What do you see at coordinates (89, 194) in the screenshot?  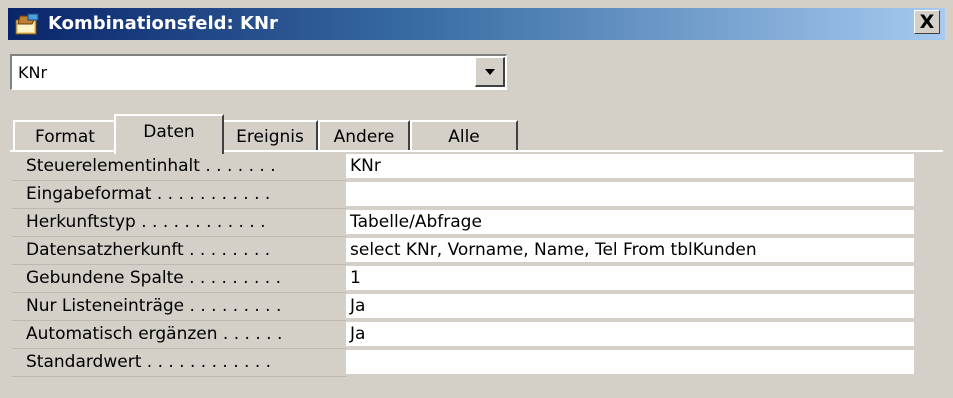 I see `property-label: Eingabeformat` at bounding box center [89, 194].